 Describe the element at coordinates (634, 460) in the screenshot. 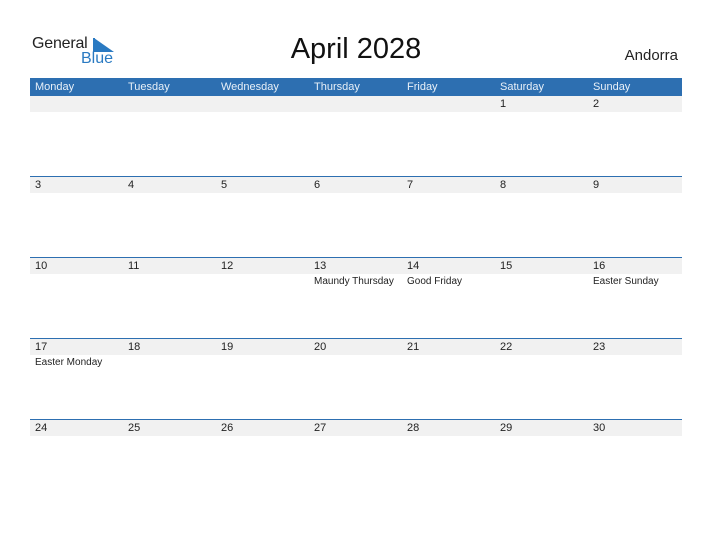

I see `day-cell: 30` at that location.